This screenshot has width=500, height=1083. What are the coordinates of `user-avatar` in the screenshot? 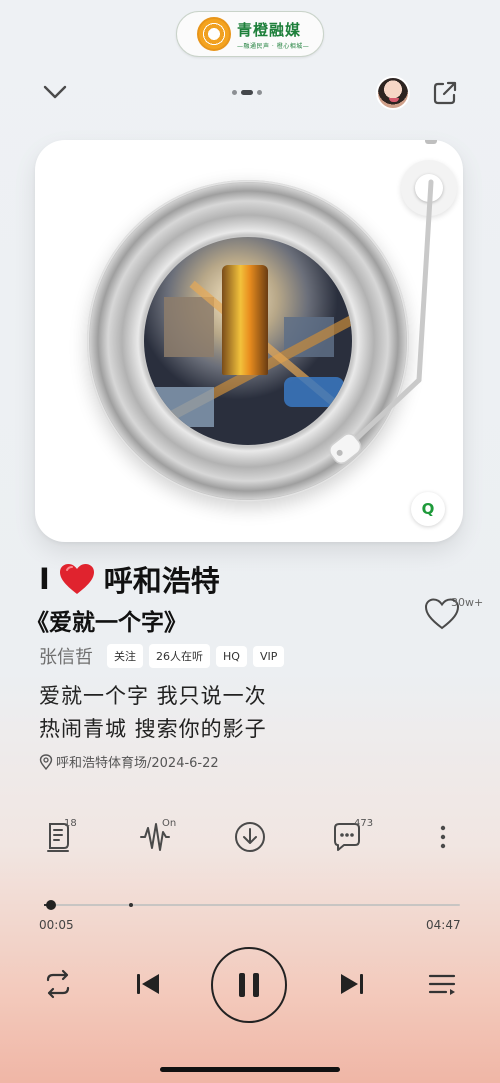 It's located at (393, 93).